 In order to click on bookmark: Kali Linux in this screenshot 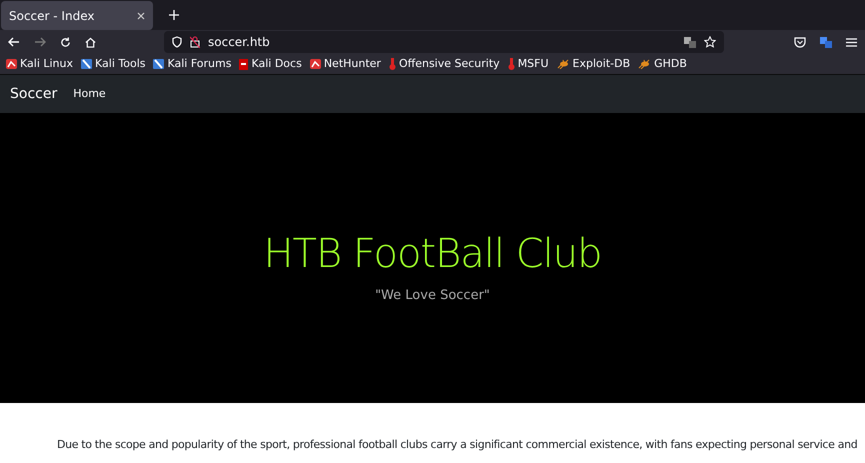, I will do `click(40, 64)`.